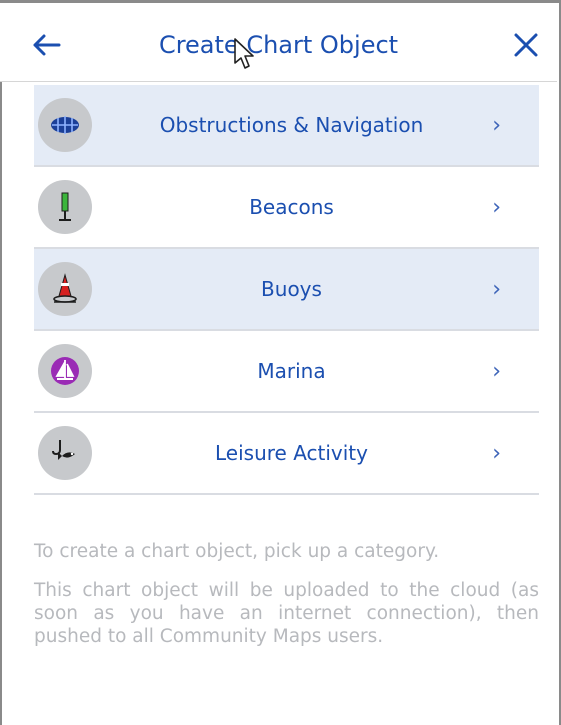 This screenshot has height=725, width=561. Describe the element at coordinates (65, 289) in the screenshot. I see `buoy-icon` at that location.